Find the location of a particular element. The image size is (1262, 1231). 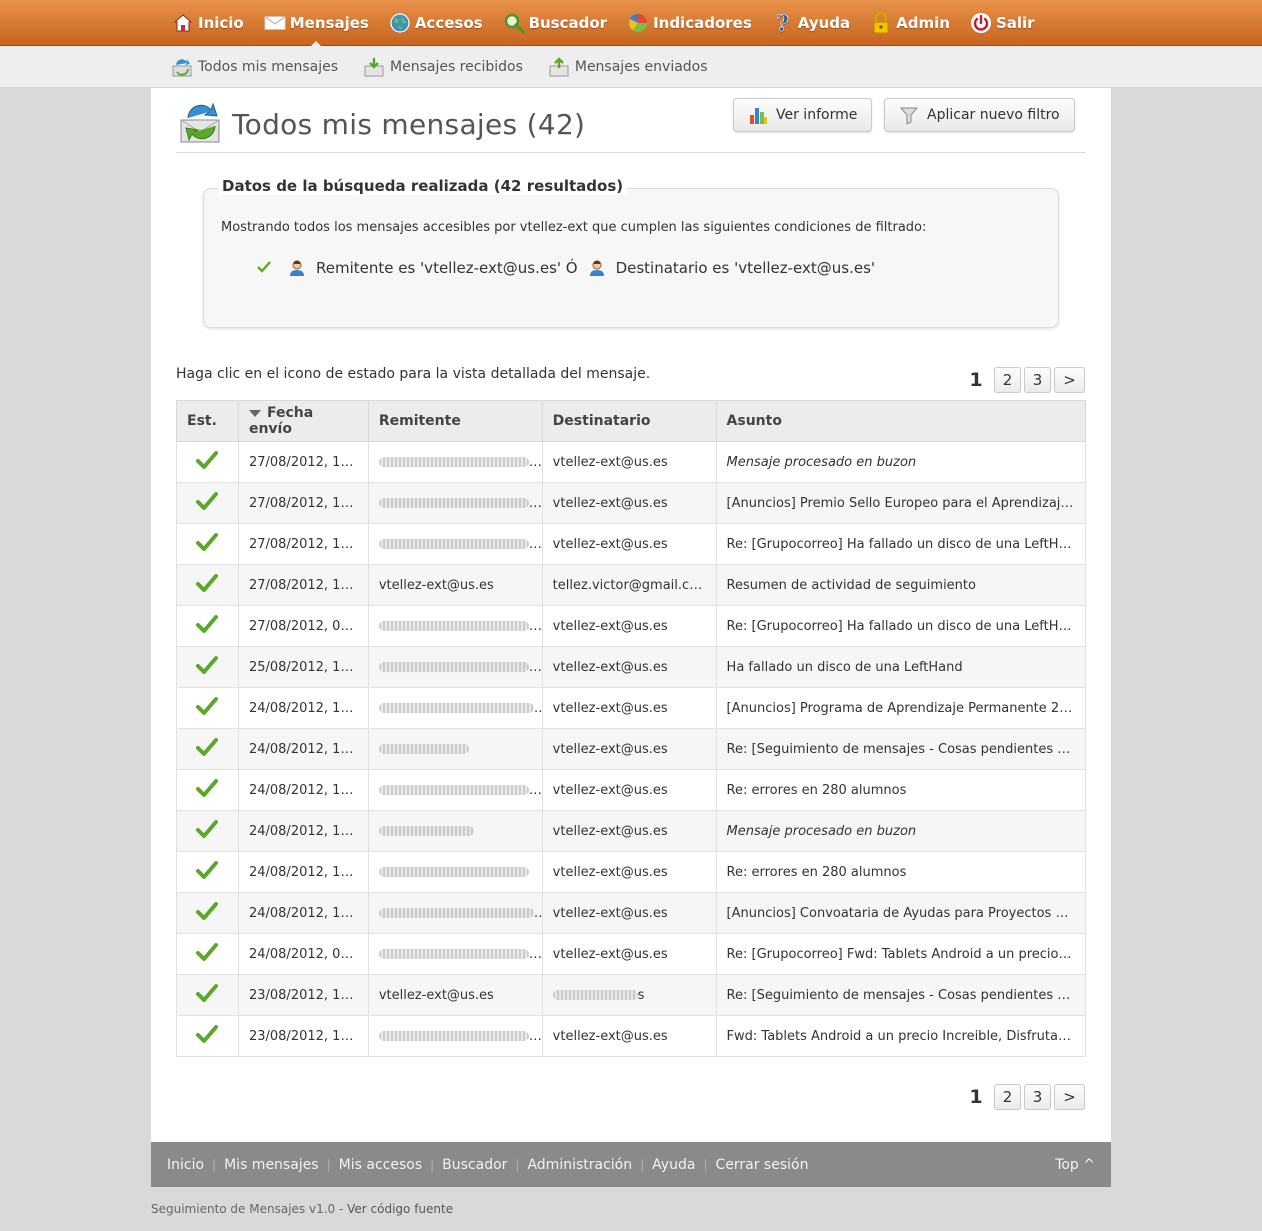

footer-link-inicio: Inicio is located at coordinates (185, 1165).